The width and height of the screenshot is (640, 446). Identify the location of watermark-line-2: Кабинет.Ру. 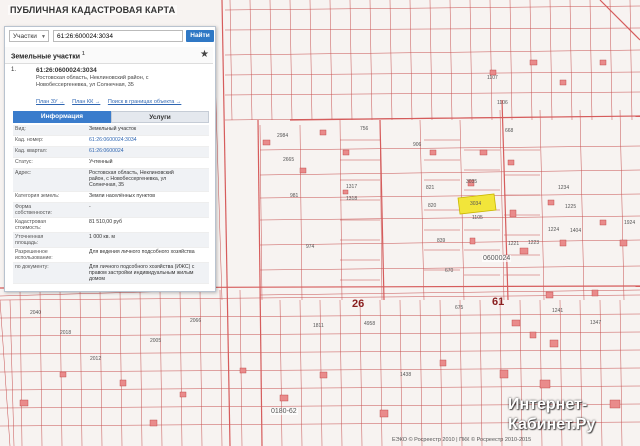
(552, 424).